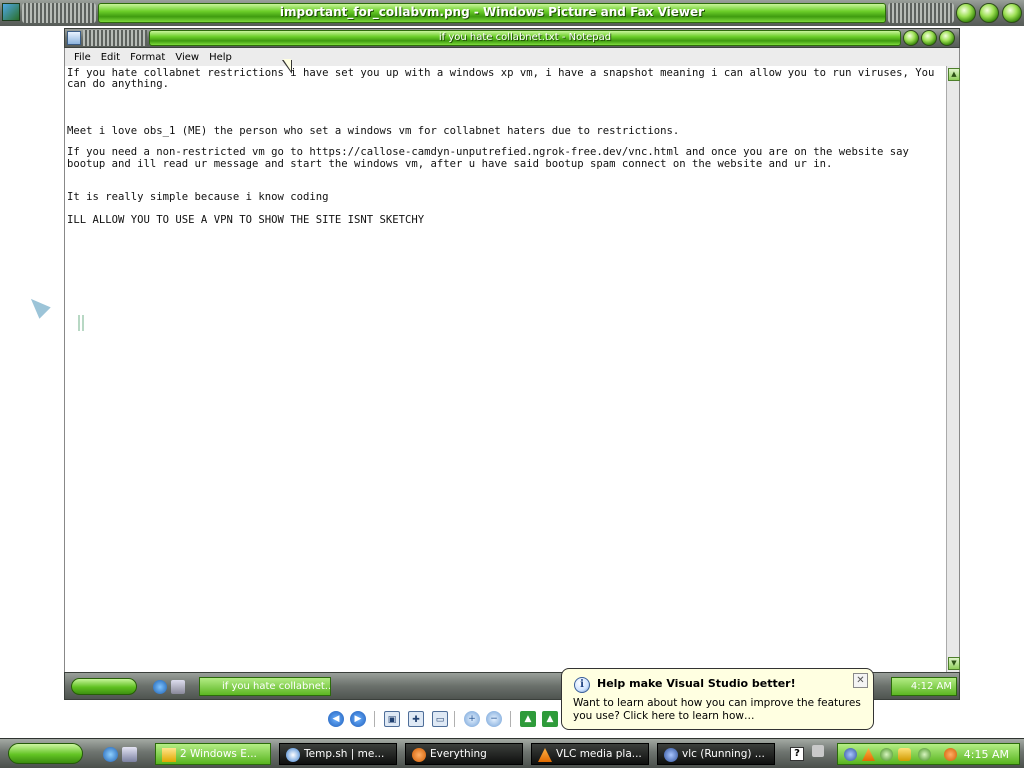 This screenshot has width=1024, height=768. I want to click on scroll-down-icon: ▼, so click(954, 663).